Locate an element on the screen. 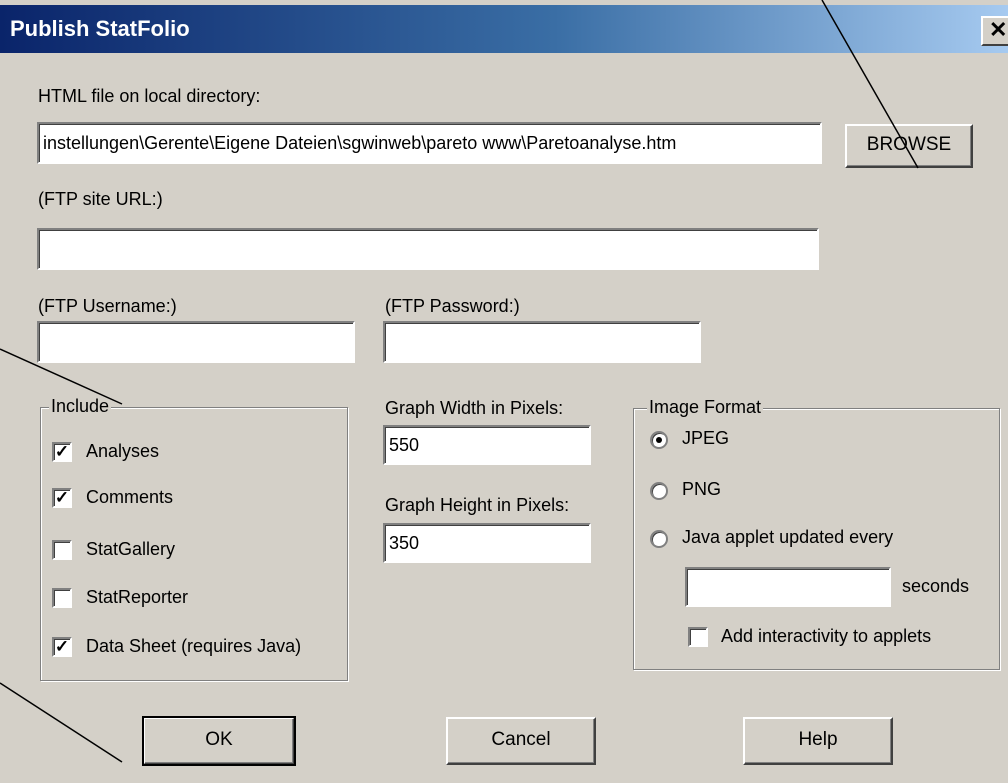 Image resolution: width=1008 pixels, height=783 pixels. help-button: Help is located at coordinates (818, 741).